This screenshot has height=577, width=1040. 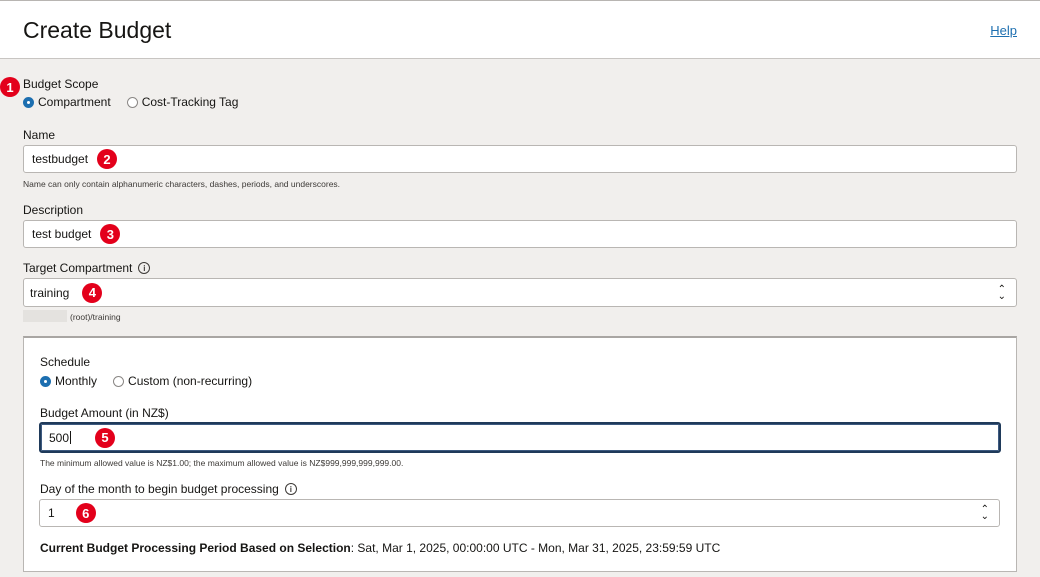 I want to click on description-input-value: test budget, so click(x=62, y=234).